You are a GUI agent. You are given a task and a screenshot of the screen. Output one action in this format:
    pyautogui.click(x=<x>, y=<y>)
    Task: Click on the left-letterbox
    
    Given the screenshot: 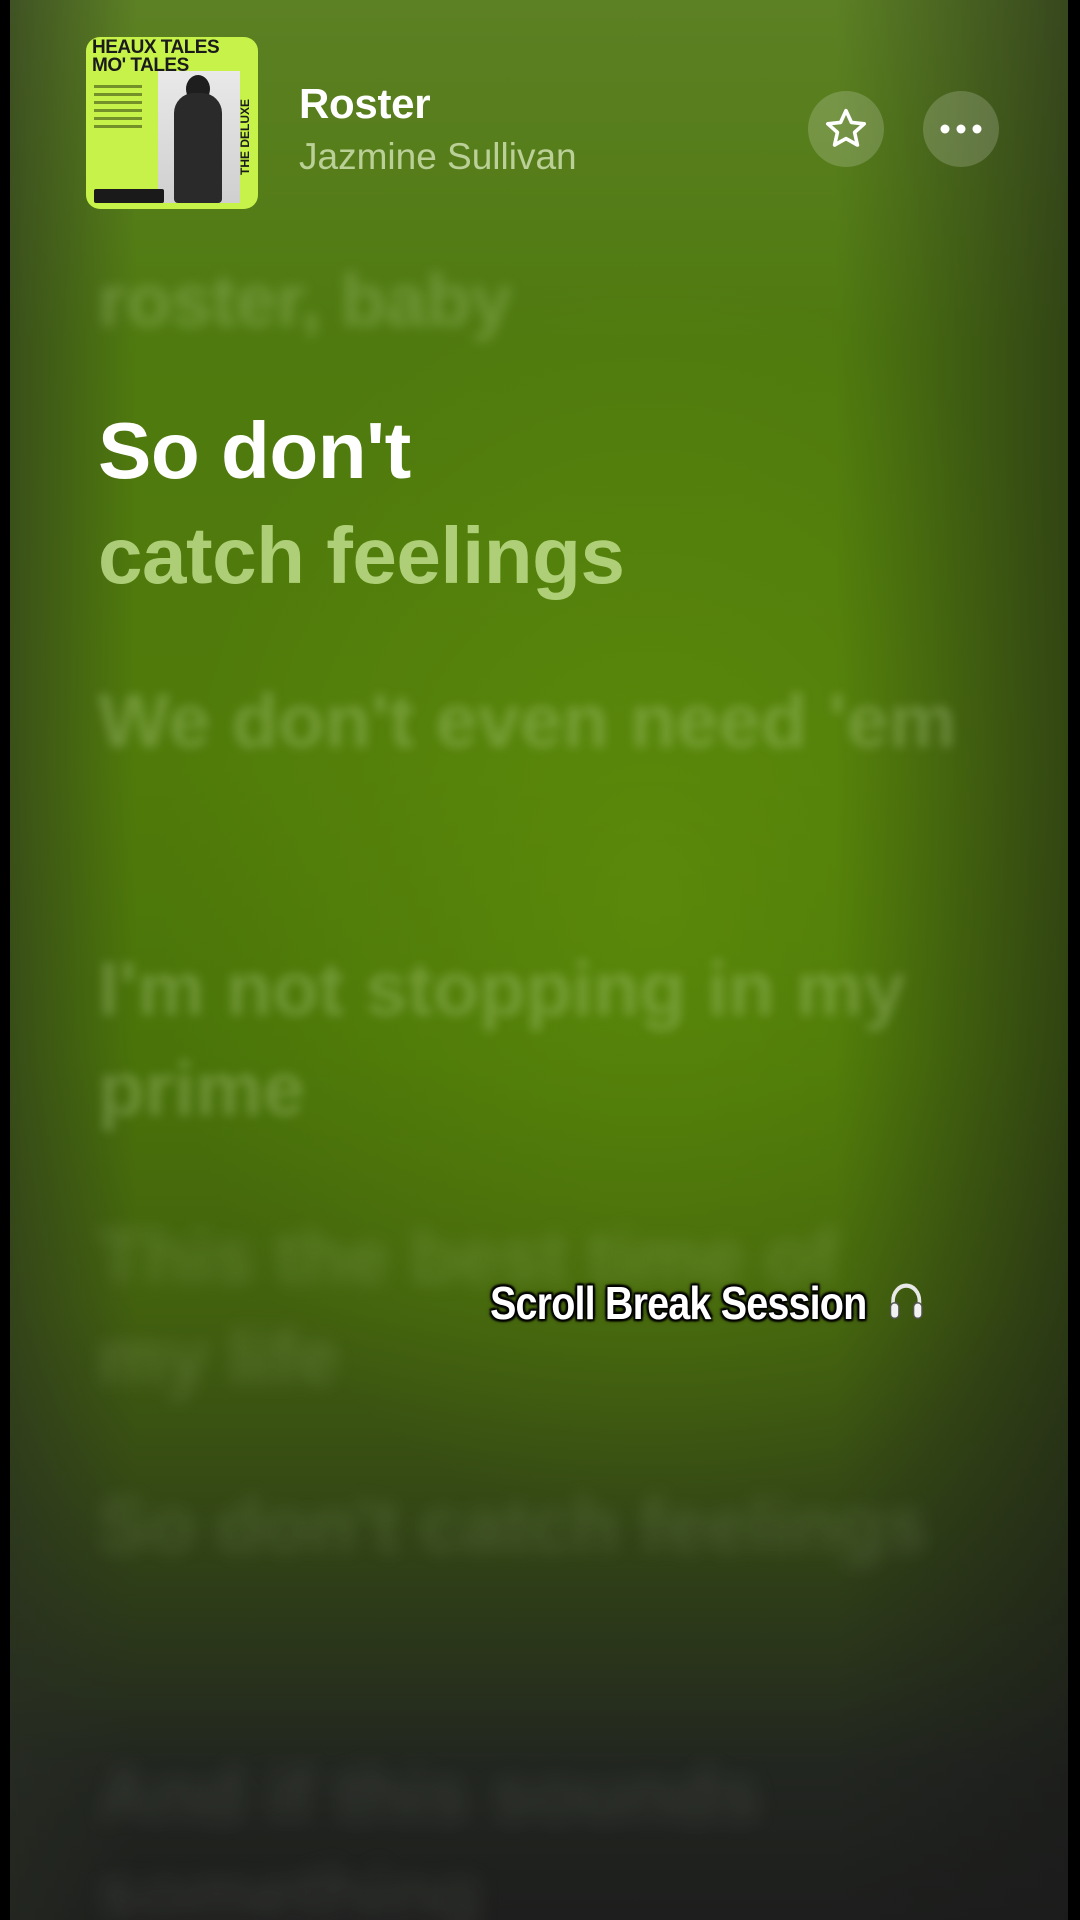 What is the action you would take?
    pyautogui.click(x=5, y=960)
    